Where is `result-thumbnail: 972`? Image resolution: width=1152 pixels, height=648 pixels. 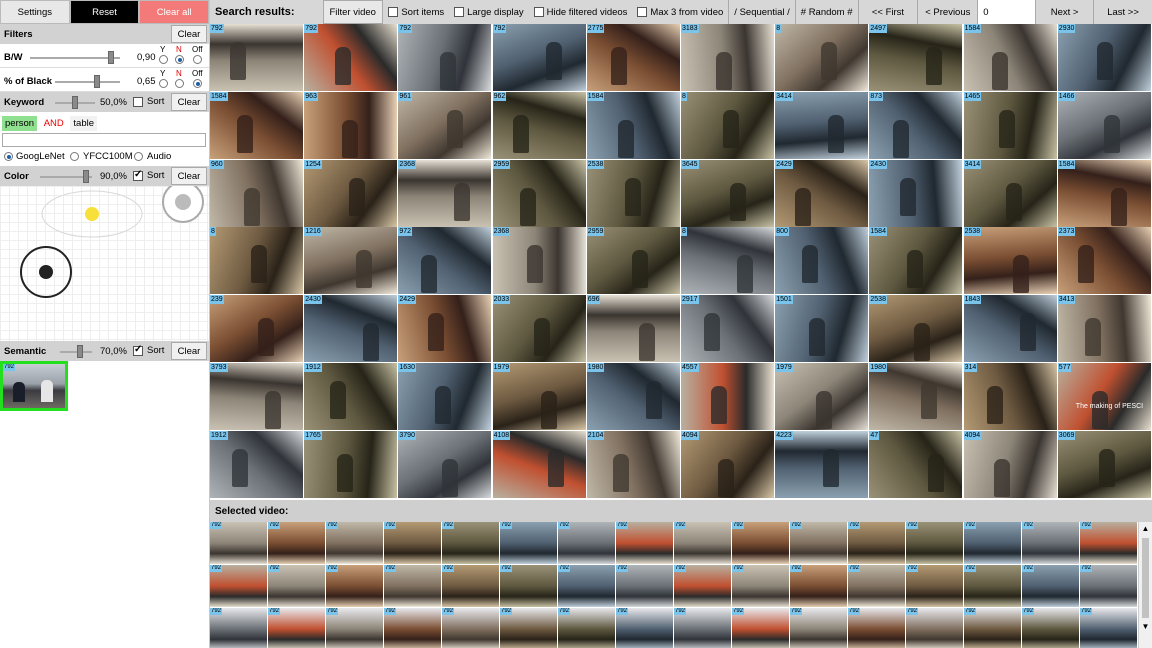 result-thumbnail: 972 is located at coordinates (445, 261).